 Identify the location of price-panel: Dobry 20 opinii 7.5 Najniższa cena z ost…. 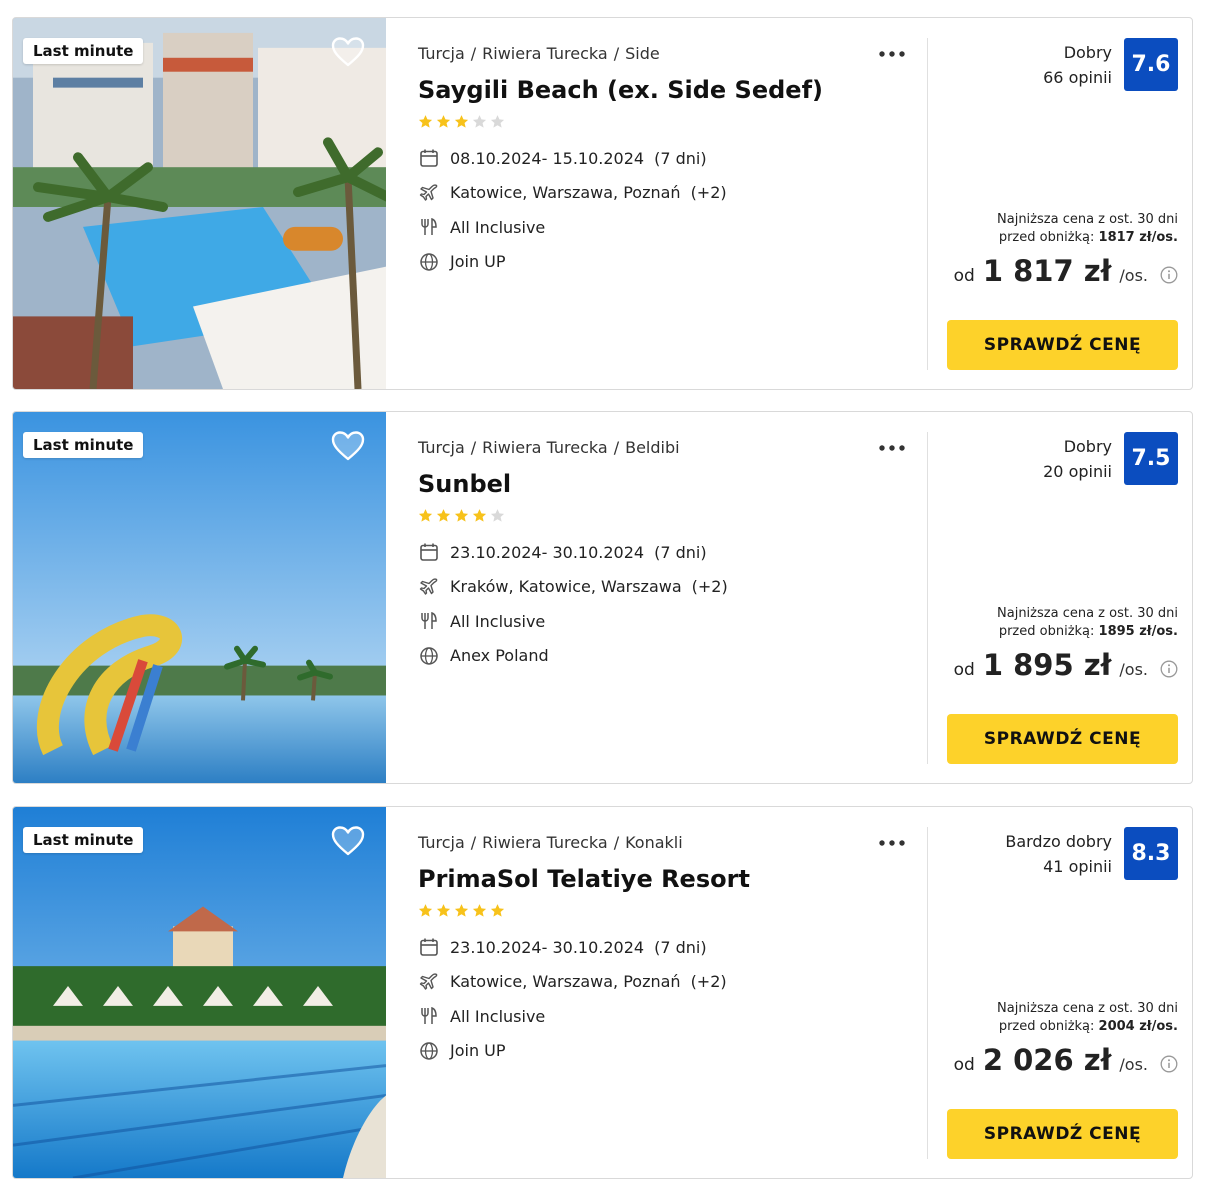
(1060, 597).